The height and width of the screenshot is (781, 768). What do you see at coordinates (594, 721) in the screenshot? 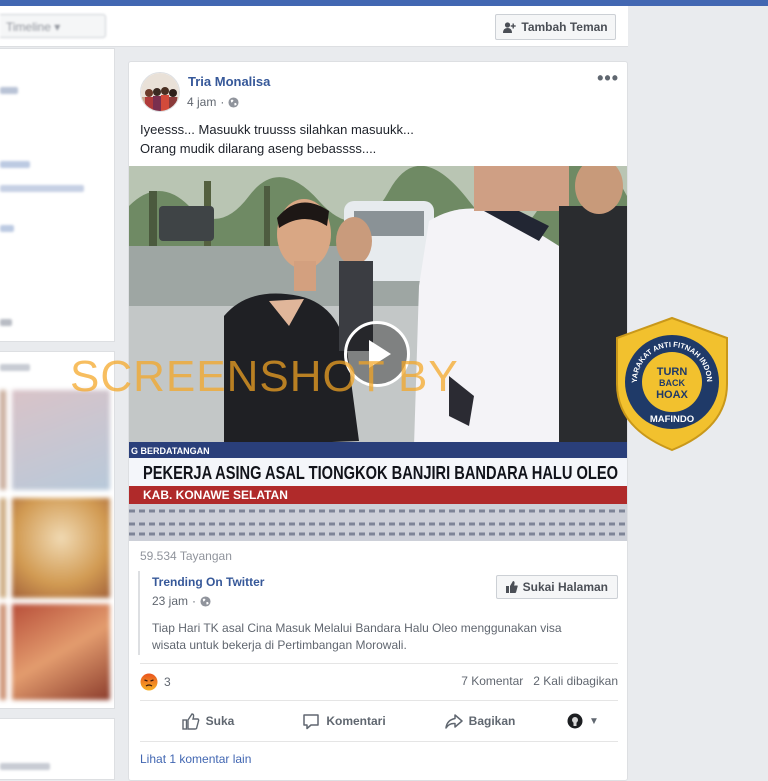
I see `chevron-down-icon: ▼` at bounding box center [594, 721].